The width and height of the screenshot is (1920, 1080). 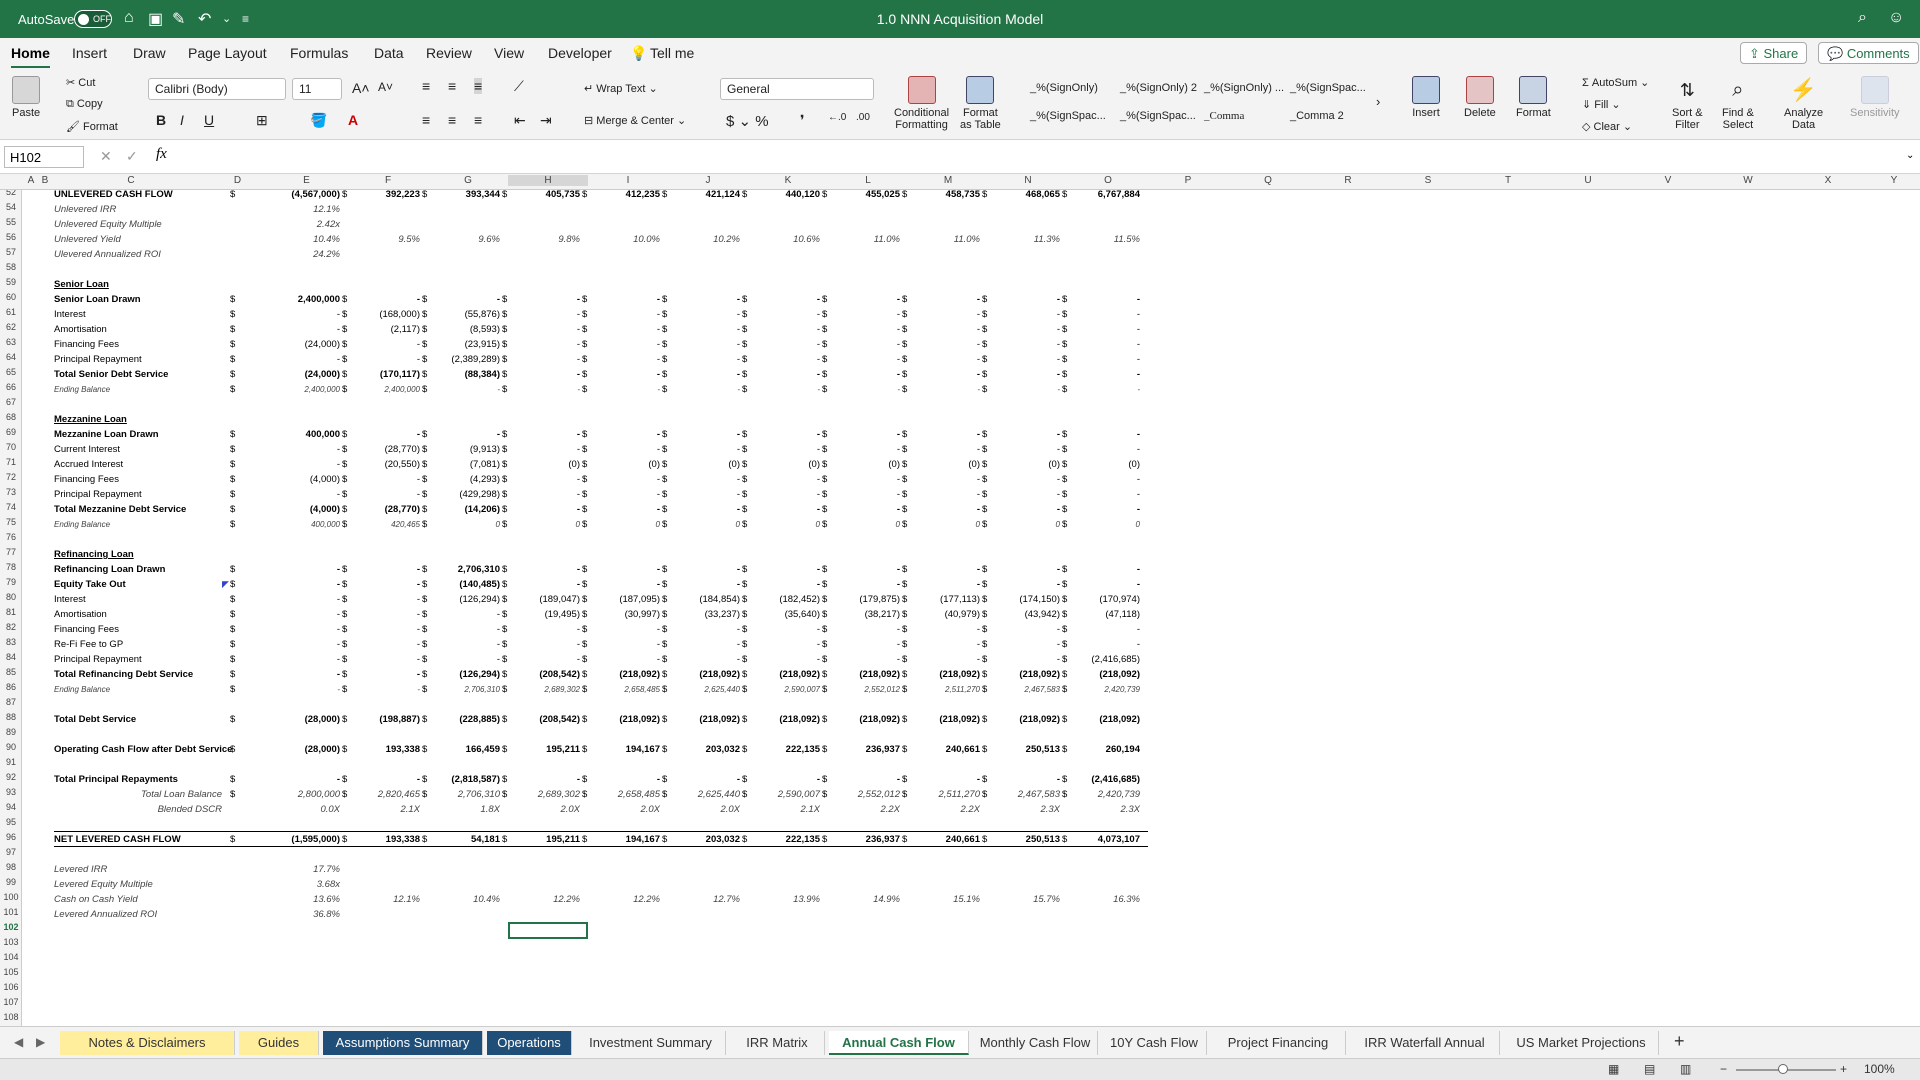 I want to click on cell-value: 15.1%, so click(x=944, y=899).